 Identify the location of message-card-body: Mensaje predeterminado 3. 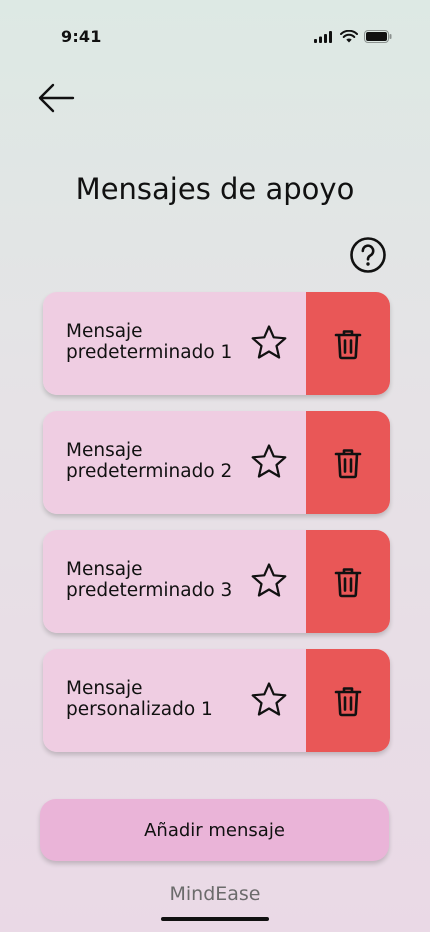
(174, 581).